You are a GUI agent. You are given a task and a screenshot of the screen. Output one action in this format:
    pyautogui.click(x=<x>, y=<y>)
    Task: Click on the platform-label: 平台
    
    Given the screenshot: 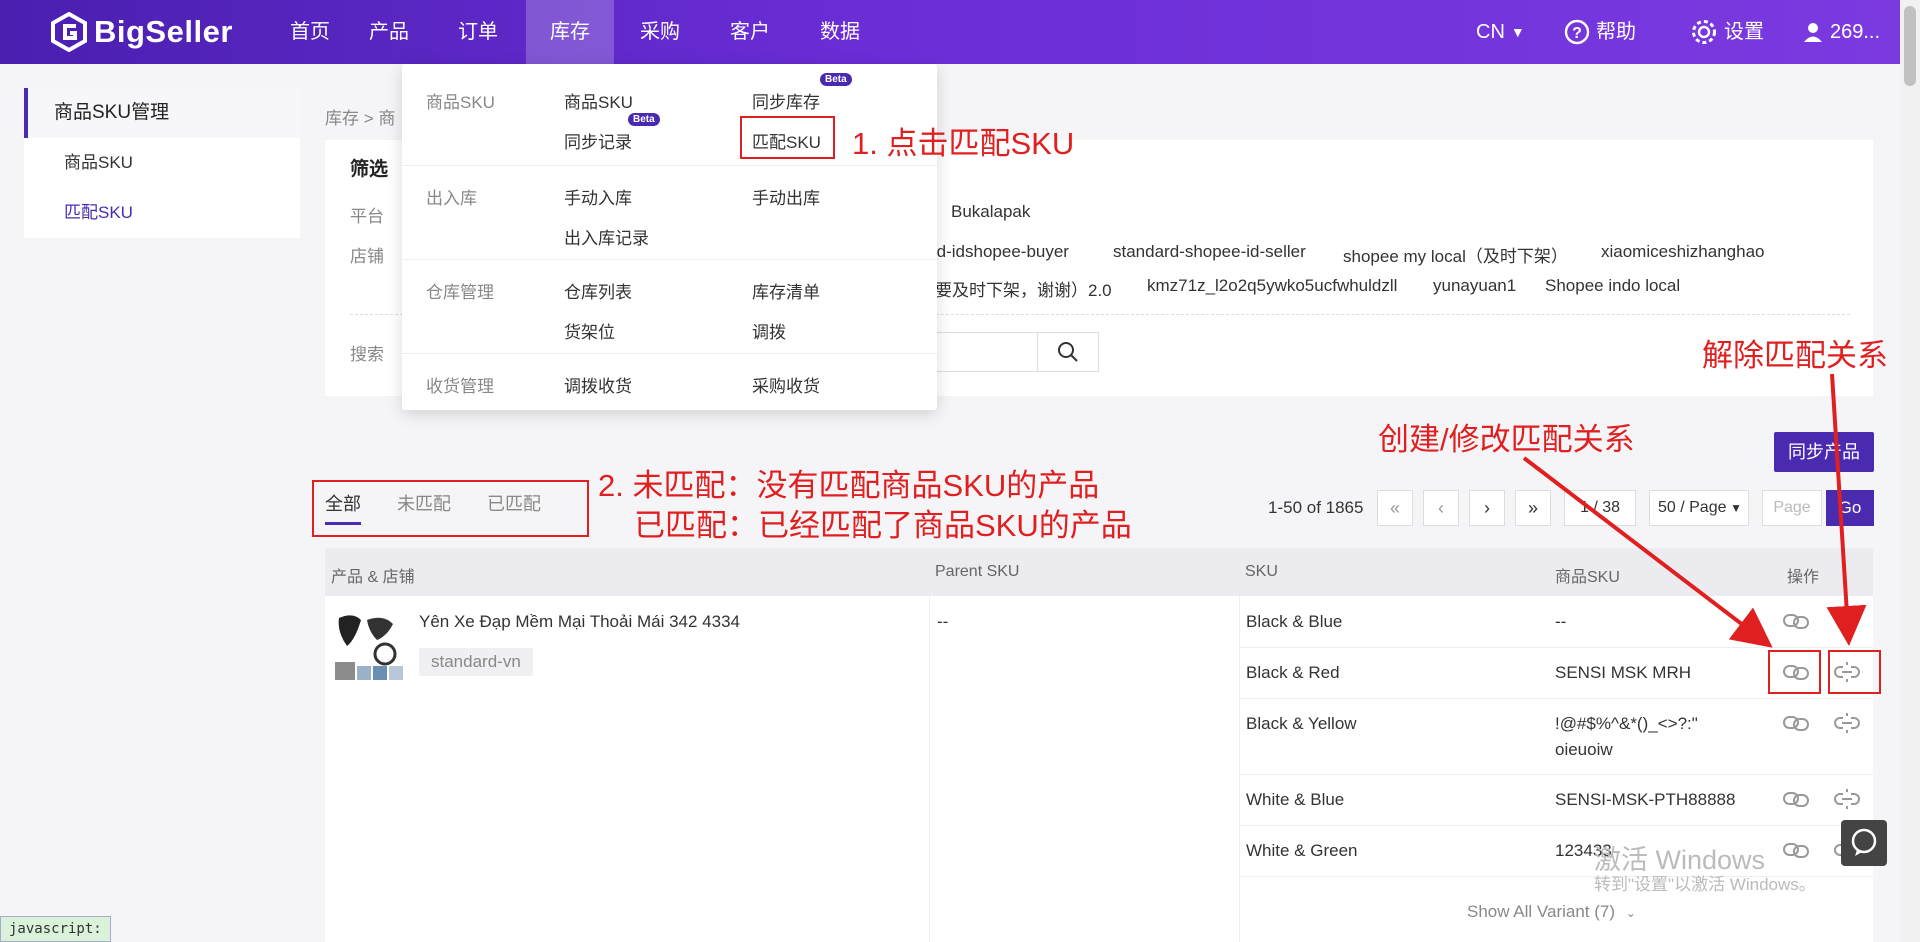 What is the action you would take?
    pyautogui.click(x=367, y=216)
    